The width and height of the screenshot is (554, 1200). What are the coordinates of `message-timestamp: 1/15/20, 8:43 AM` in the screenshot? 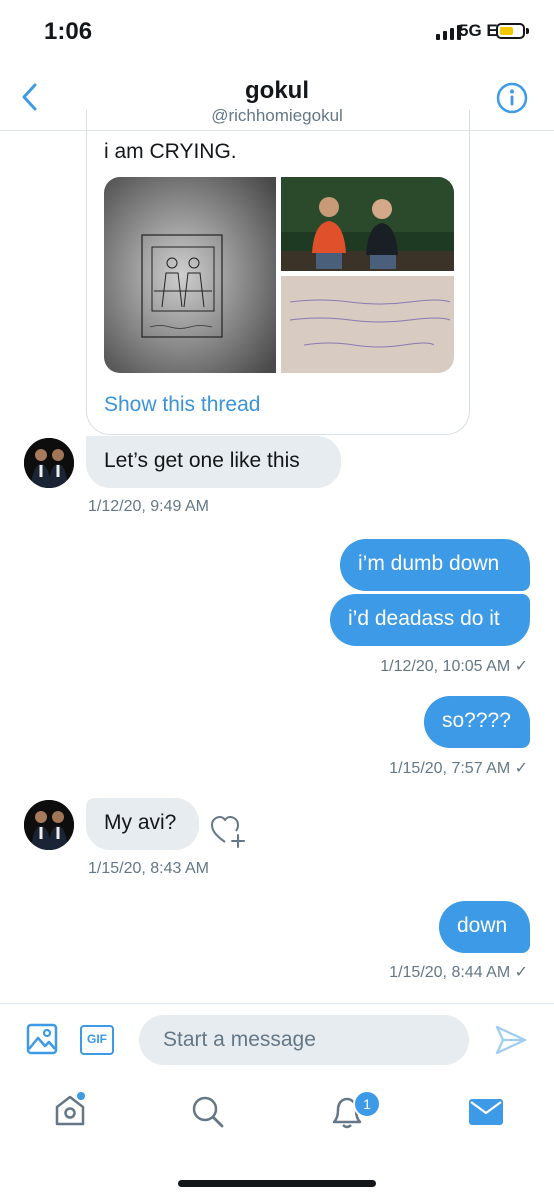 It's located at (148, 868).